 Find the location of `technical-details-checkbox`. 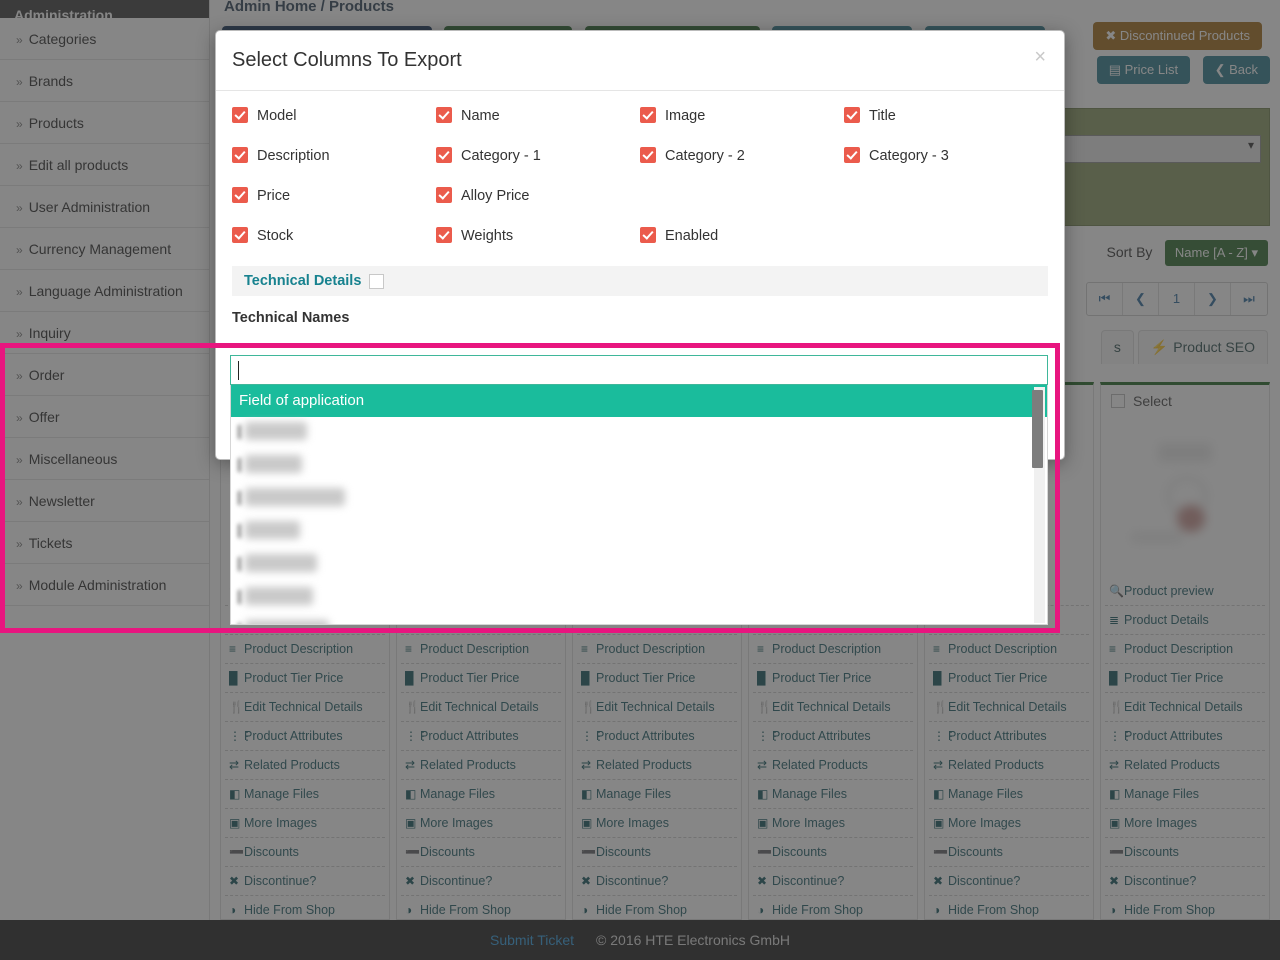

technical-details-checkbox is located at coordinates (377, 281).